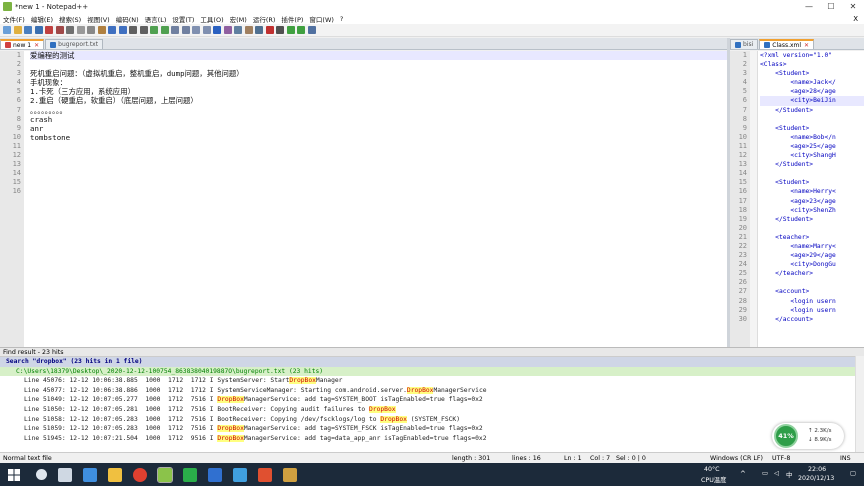  Describe the element at coordinates (133, 30) in the screenshot. I see `find-icon` at that location.